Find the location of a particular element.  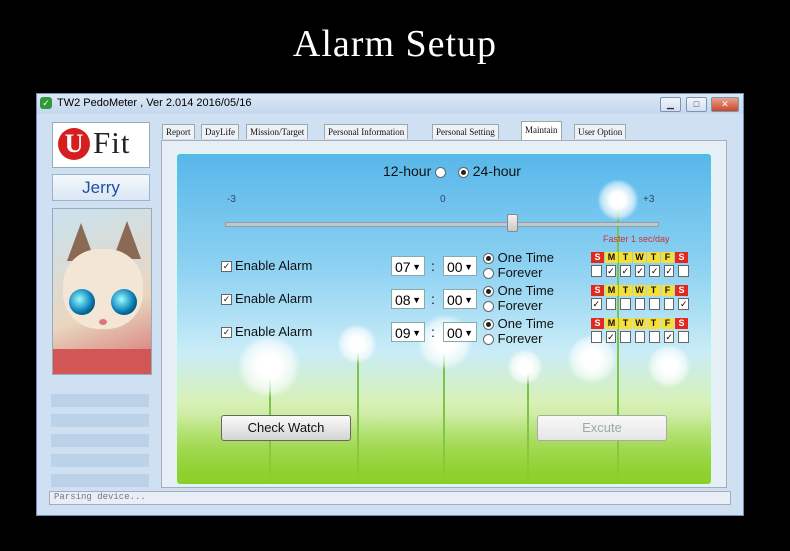

check-watch-button: Check Watch is located at coordinates (286, 428).